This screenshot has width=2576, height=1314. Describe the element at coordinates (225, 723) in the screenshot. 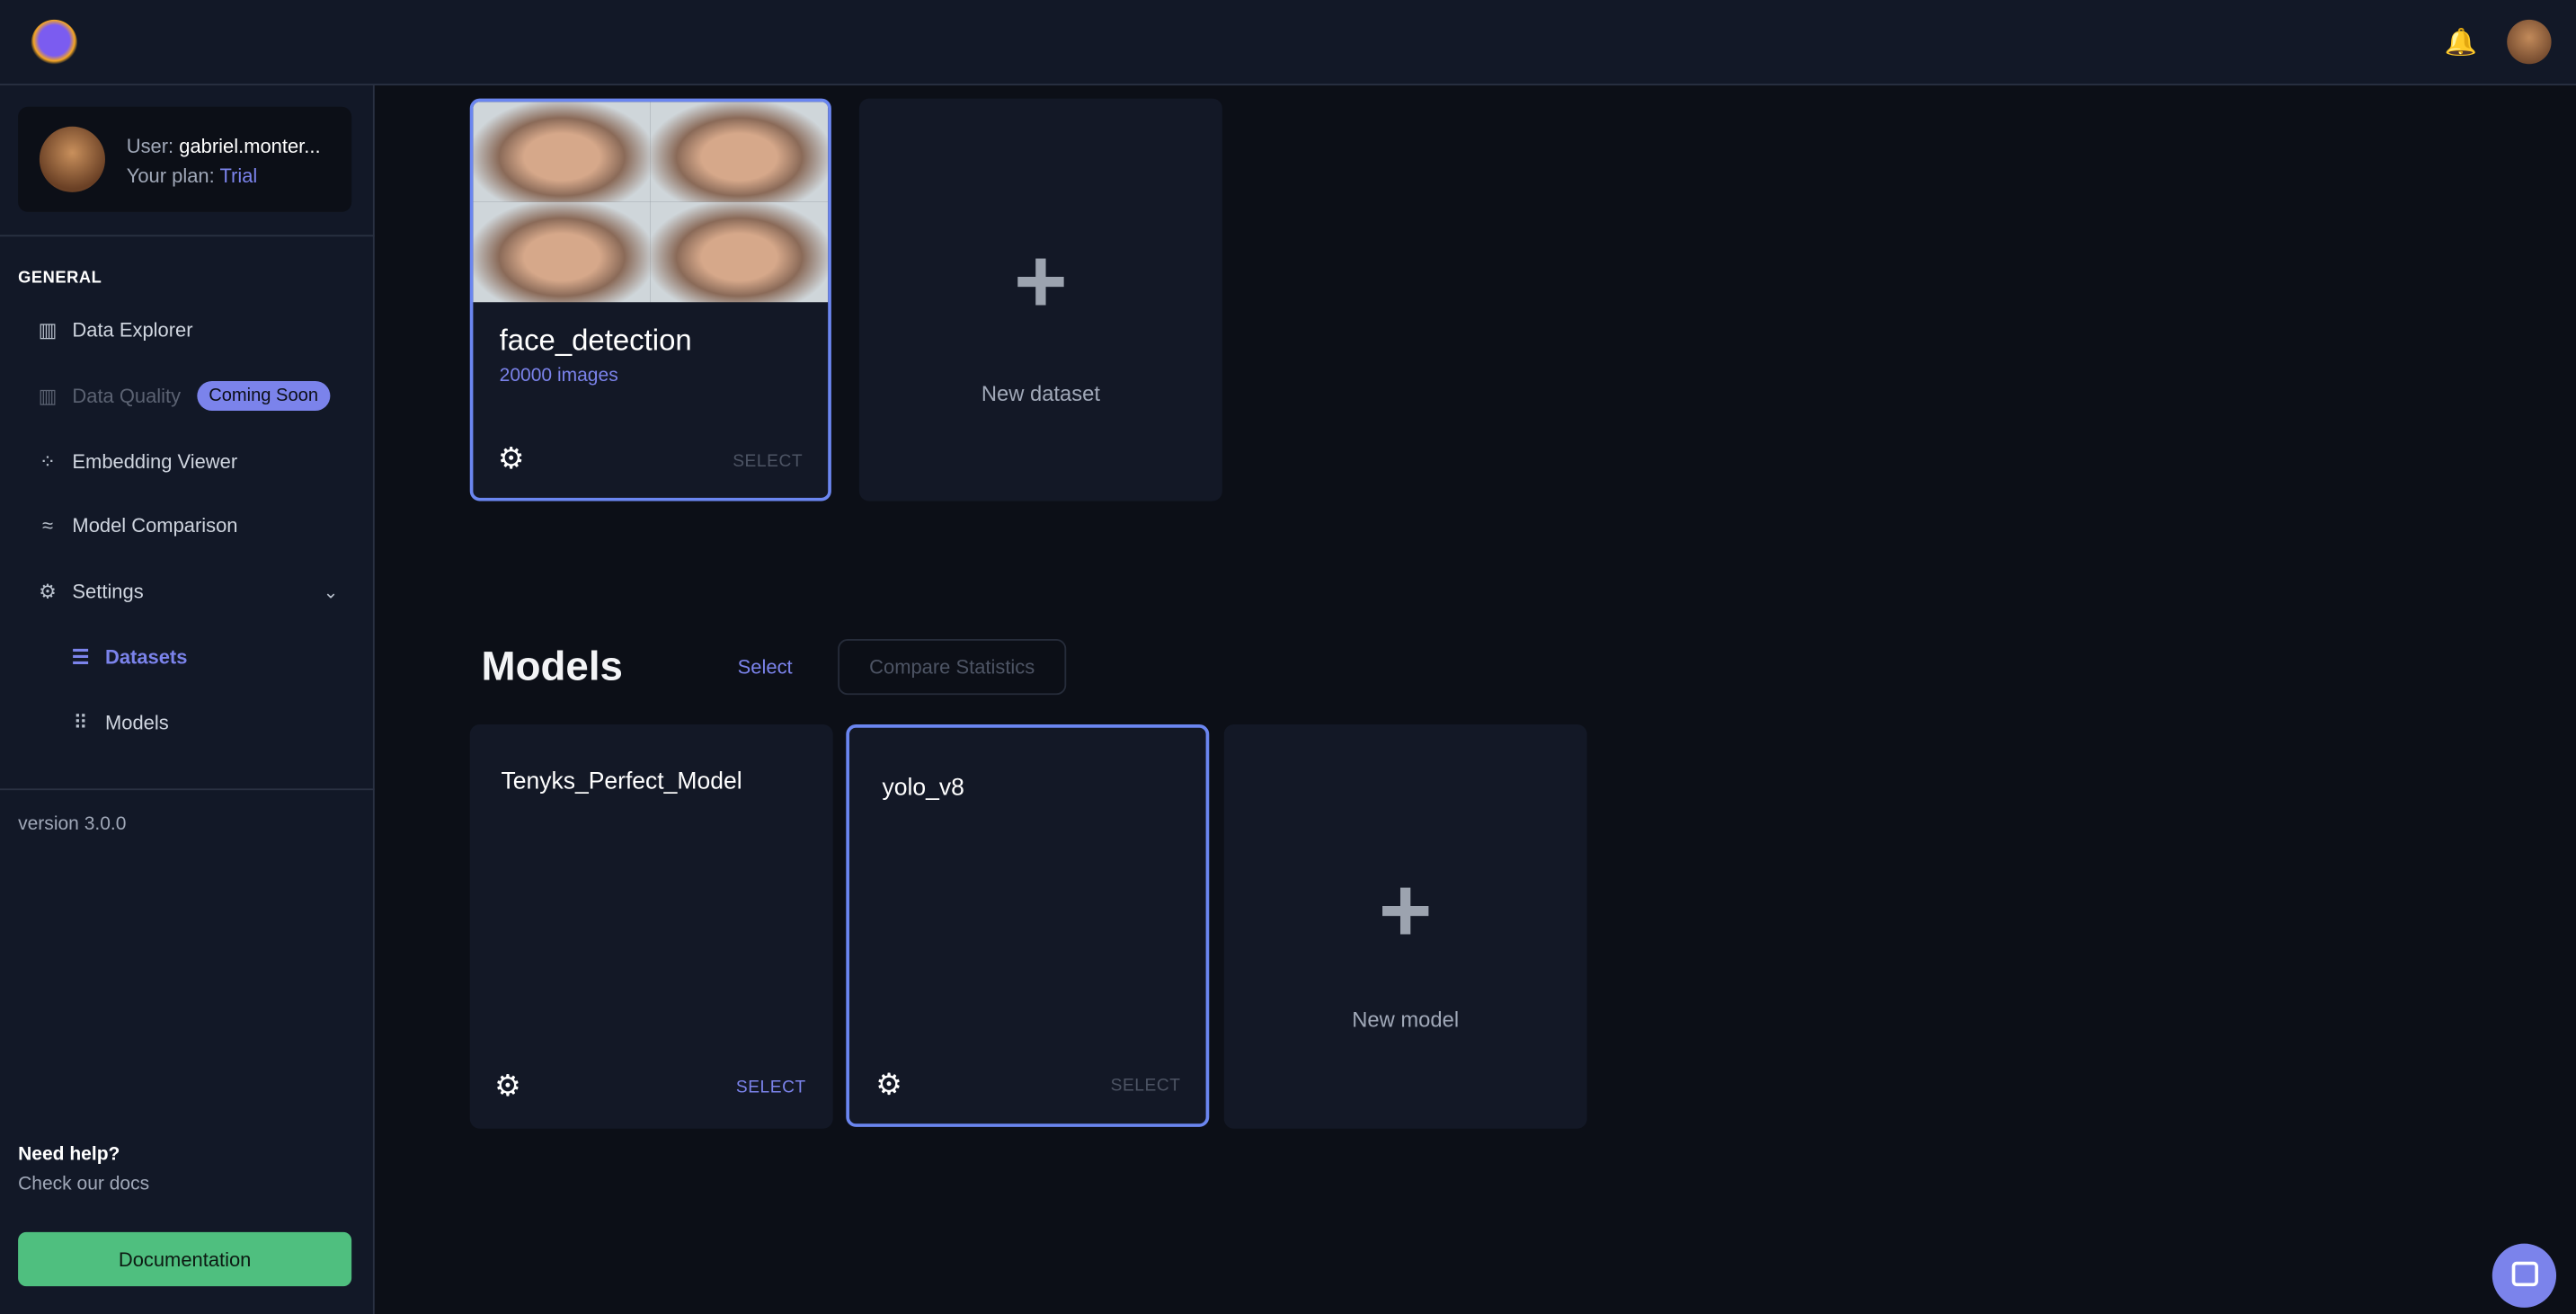

I see `sidebar-item-models: ⠿ Models` at that location.